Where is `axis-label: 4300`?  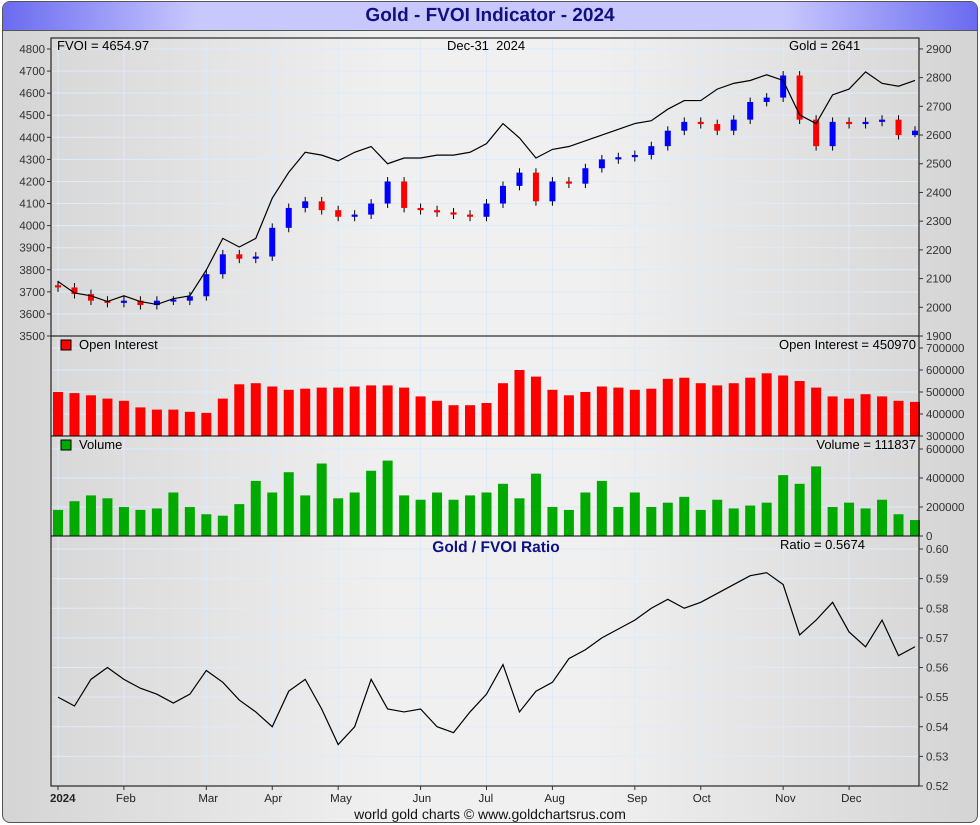 axis-label: 4300 is located at coordinates (32, 160).